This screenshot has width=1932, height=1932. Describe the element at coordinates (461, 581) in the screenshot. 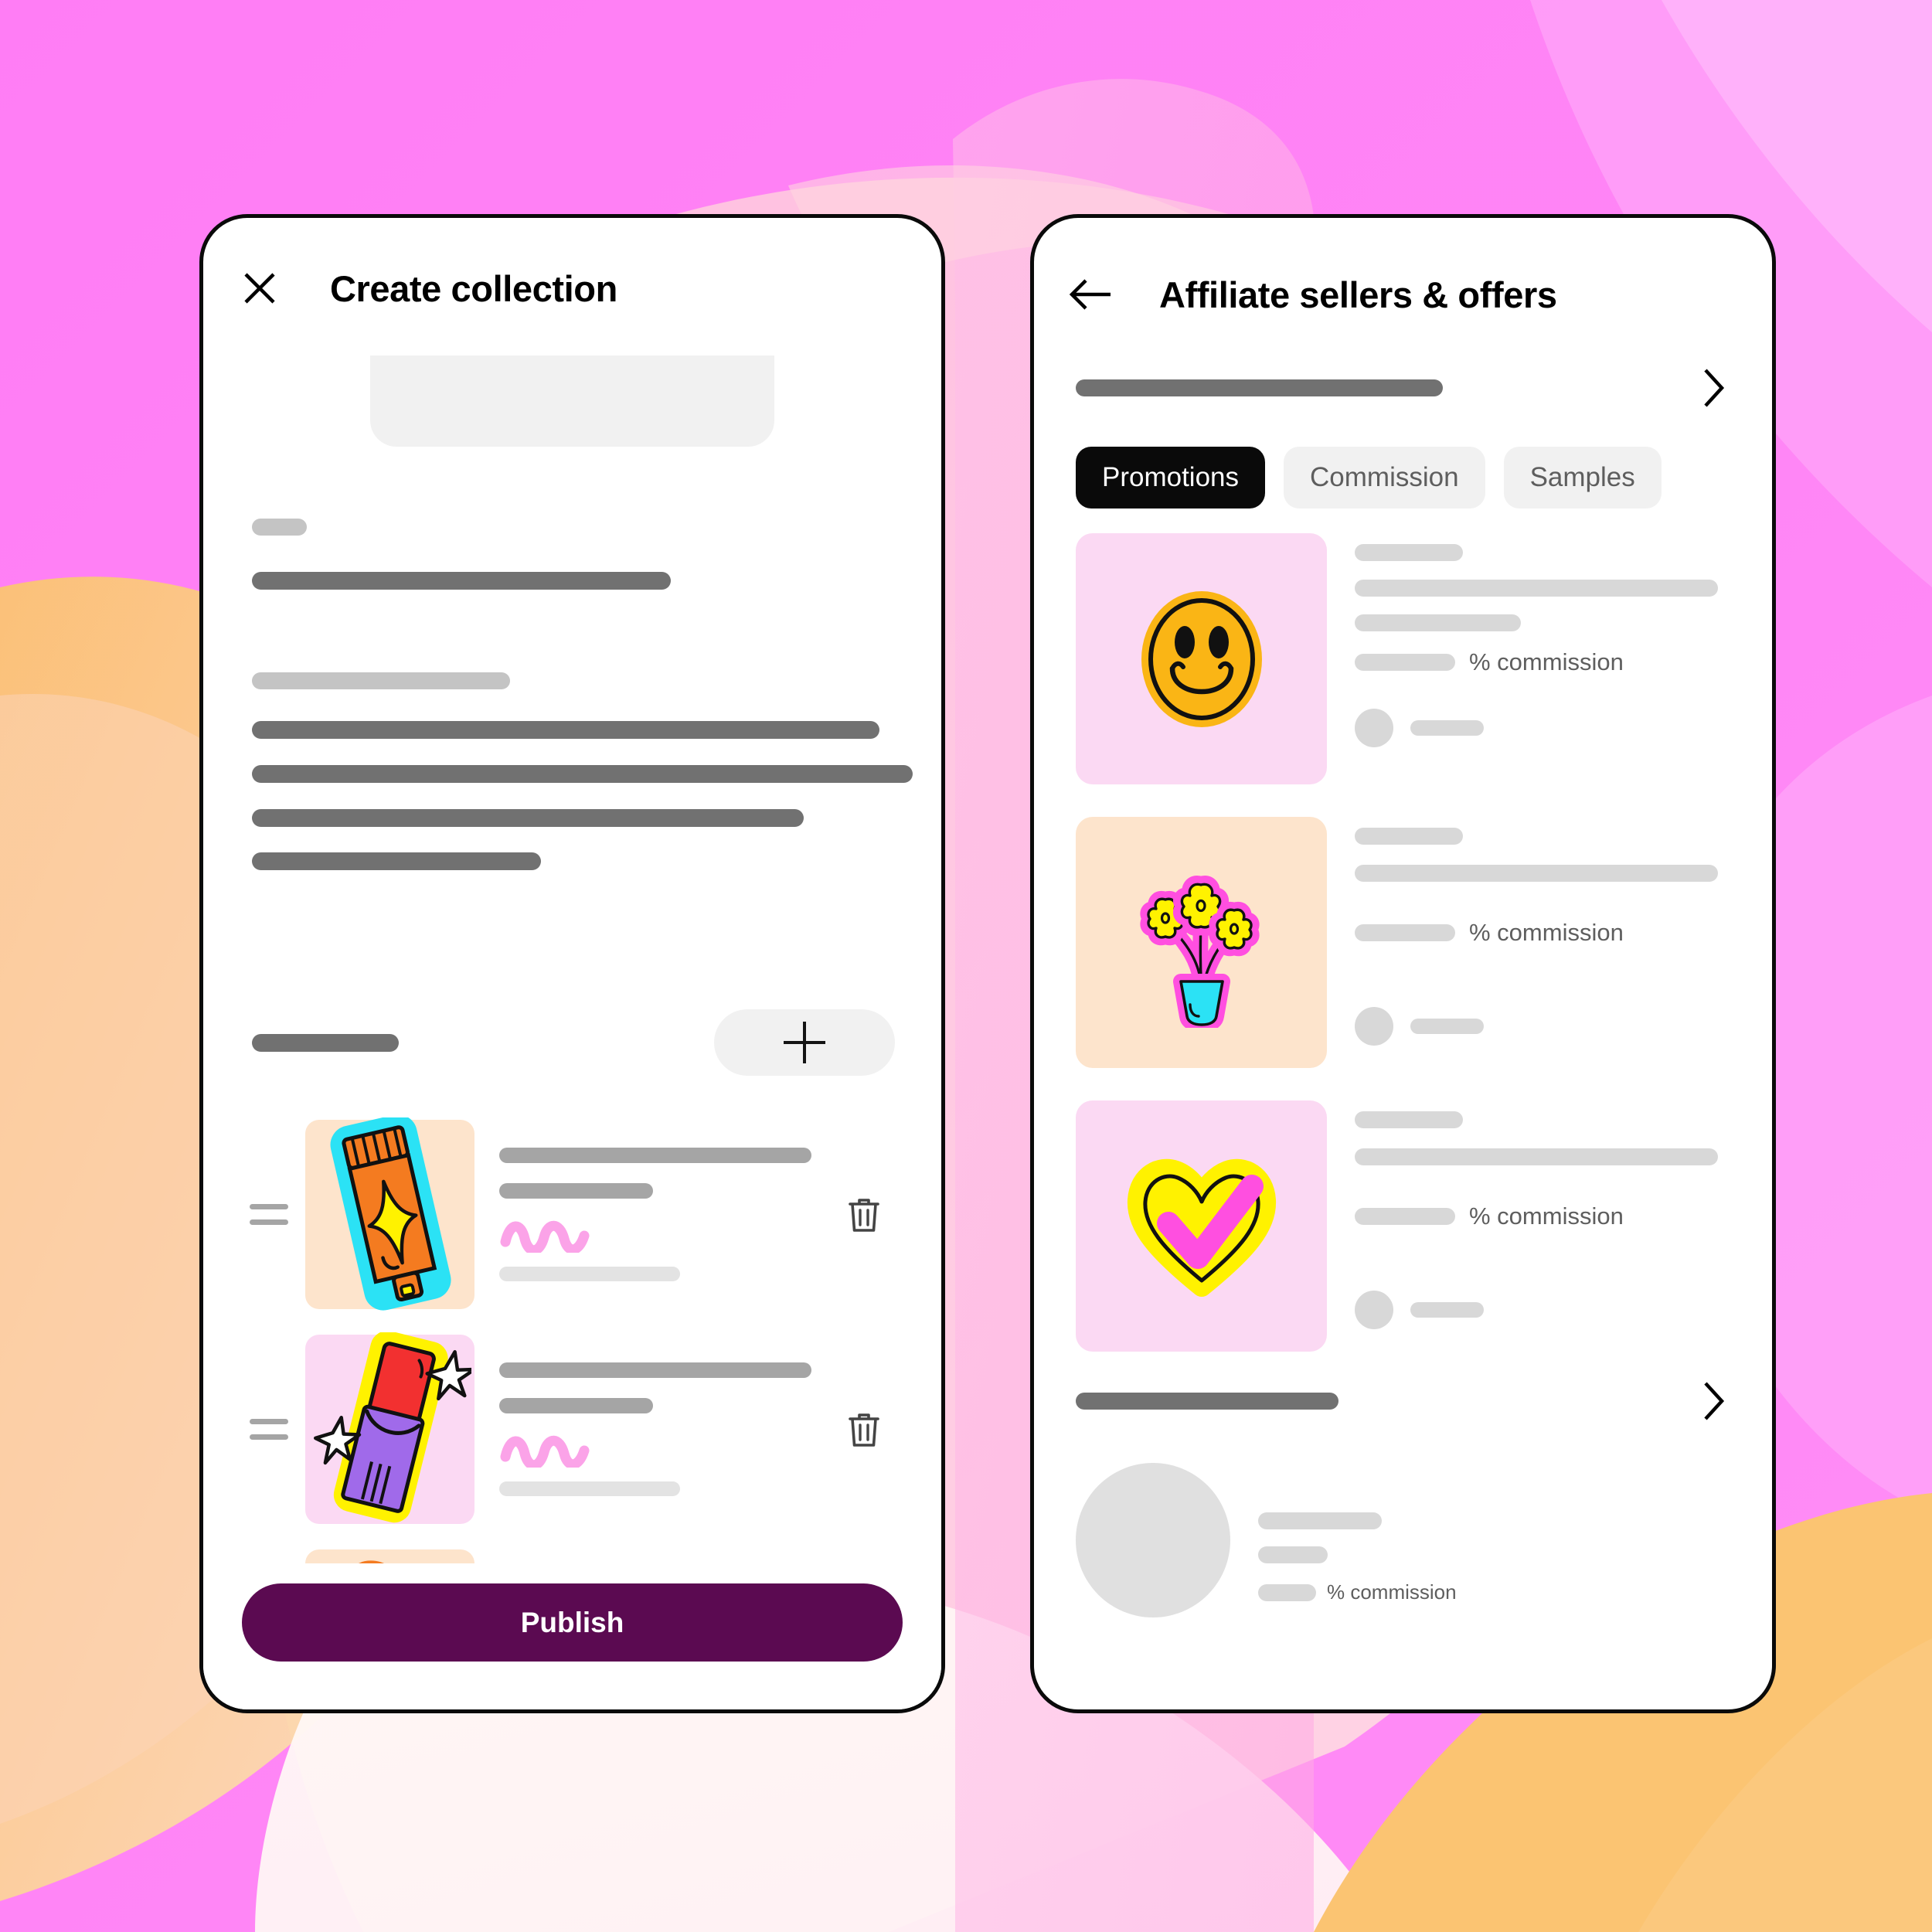

I see `field-value-skeleton` at that location.